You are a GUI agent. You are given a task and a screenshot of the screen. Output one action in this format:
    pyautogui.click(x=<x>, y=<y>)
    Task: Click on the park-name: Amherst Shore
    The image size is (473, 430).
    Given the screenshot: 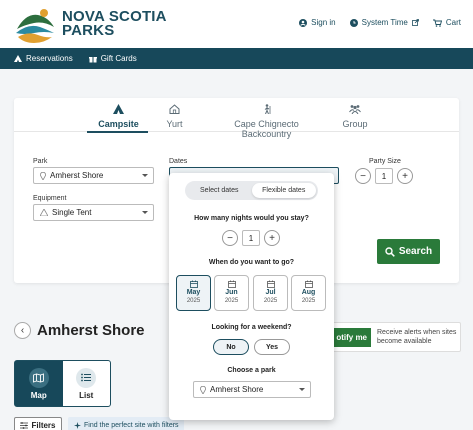 What is the action you would take?
    pyautogui.click(x=91, y=330)
    